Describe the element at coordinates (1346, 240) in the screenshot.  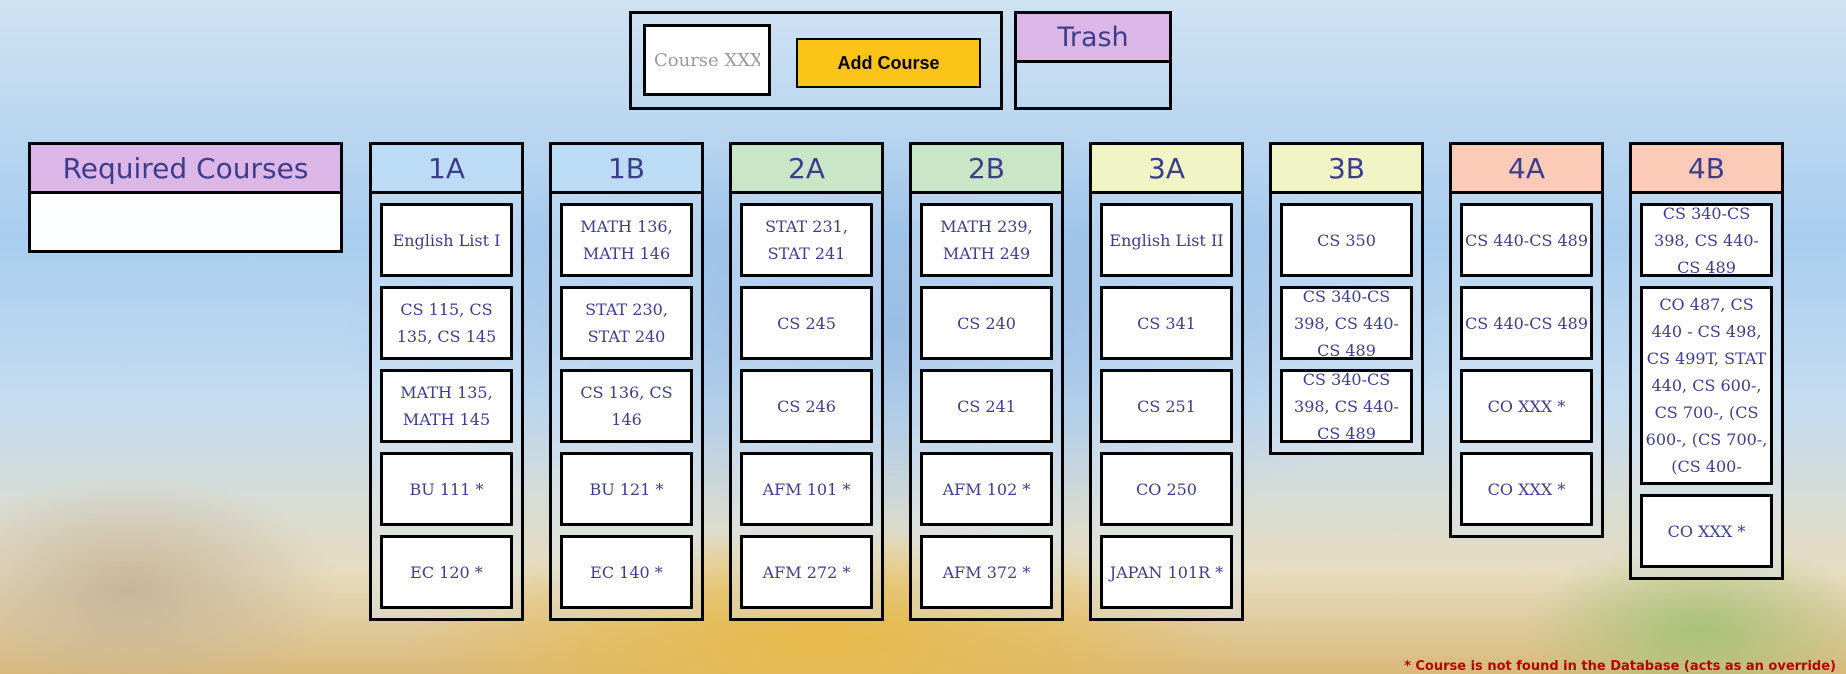
I see `course-card: CS 350` at that location.